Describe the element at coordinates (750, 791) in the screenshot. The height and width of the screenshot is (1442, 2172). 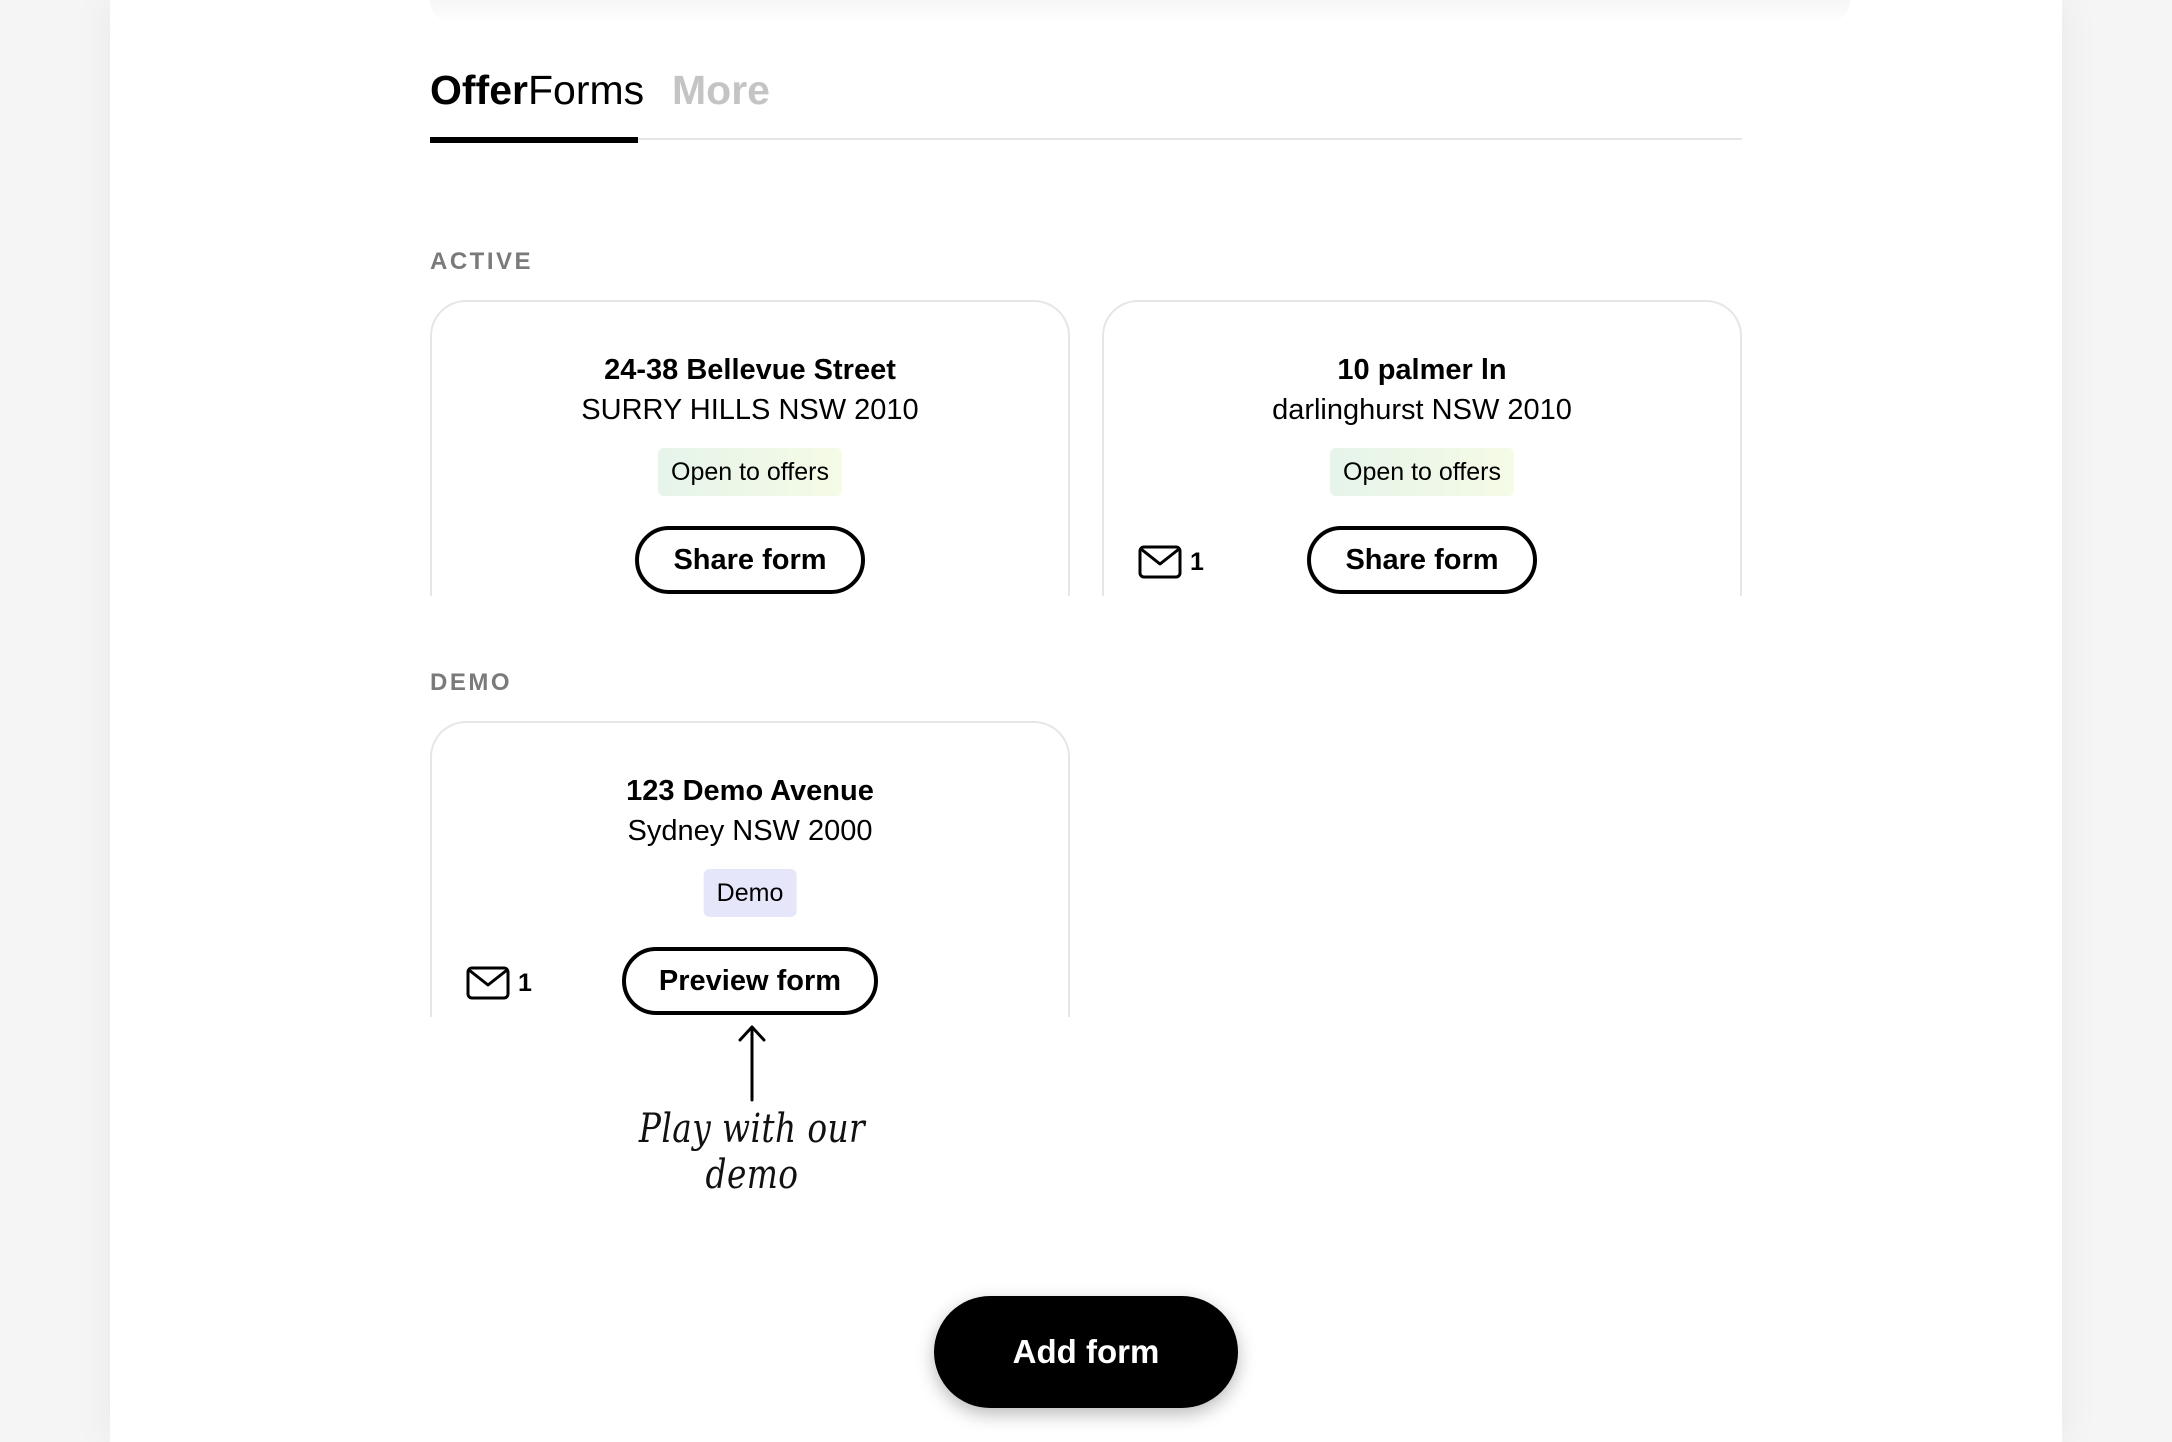
I see `card-address: 123 Demo Avenue` at that location.